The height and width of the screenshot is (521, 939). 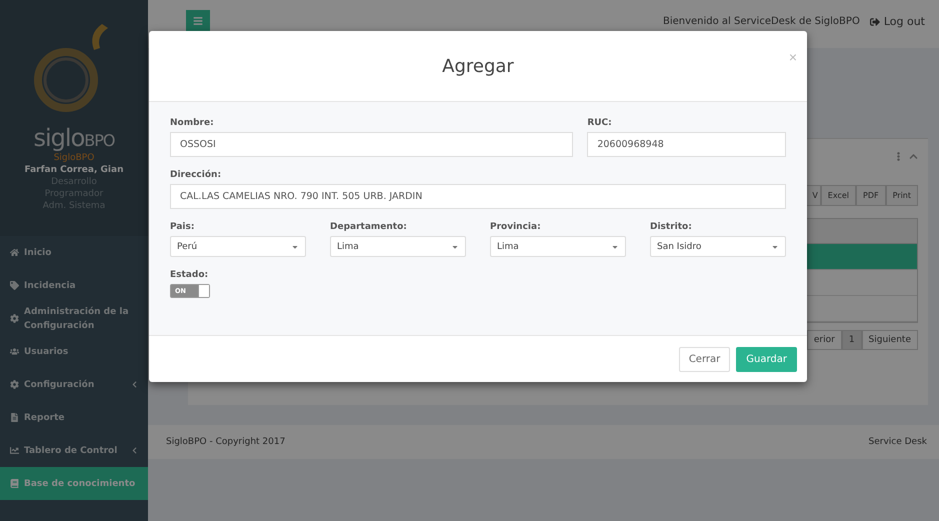 I want to click on cancel-button: Cerrar, so click(x=704, y=359).